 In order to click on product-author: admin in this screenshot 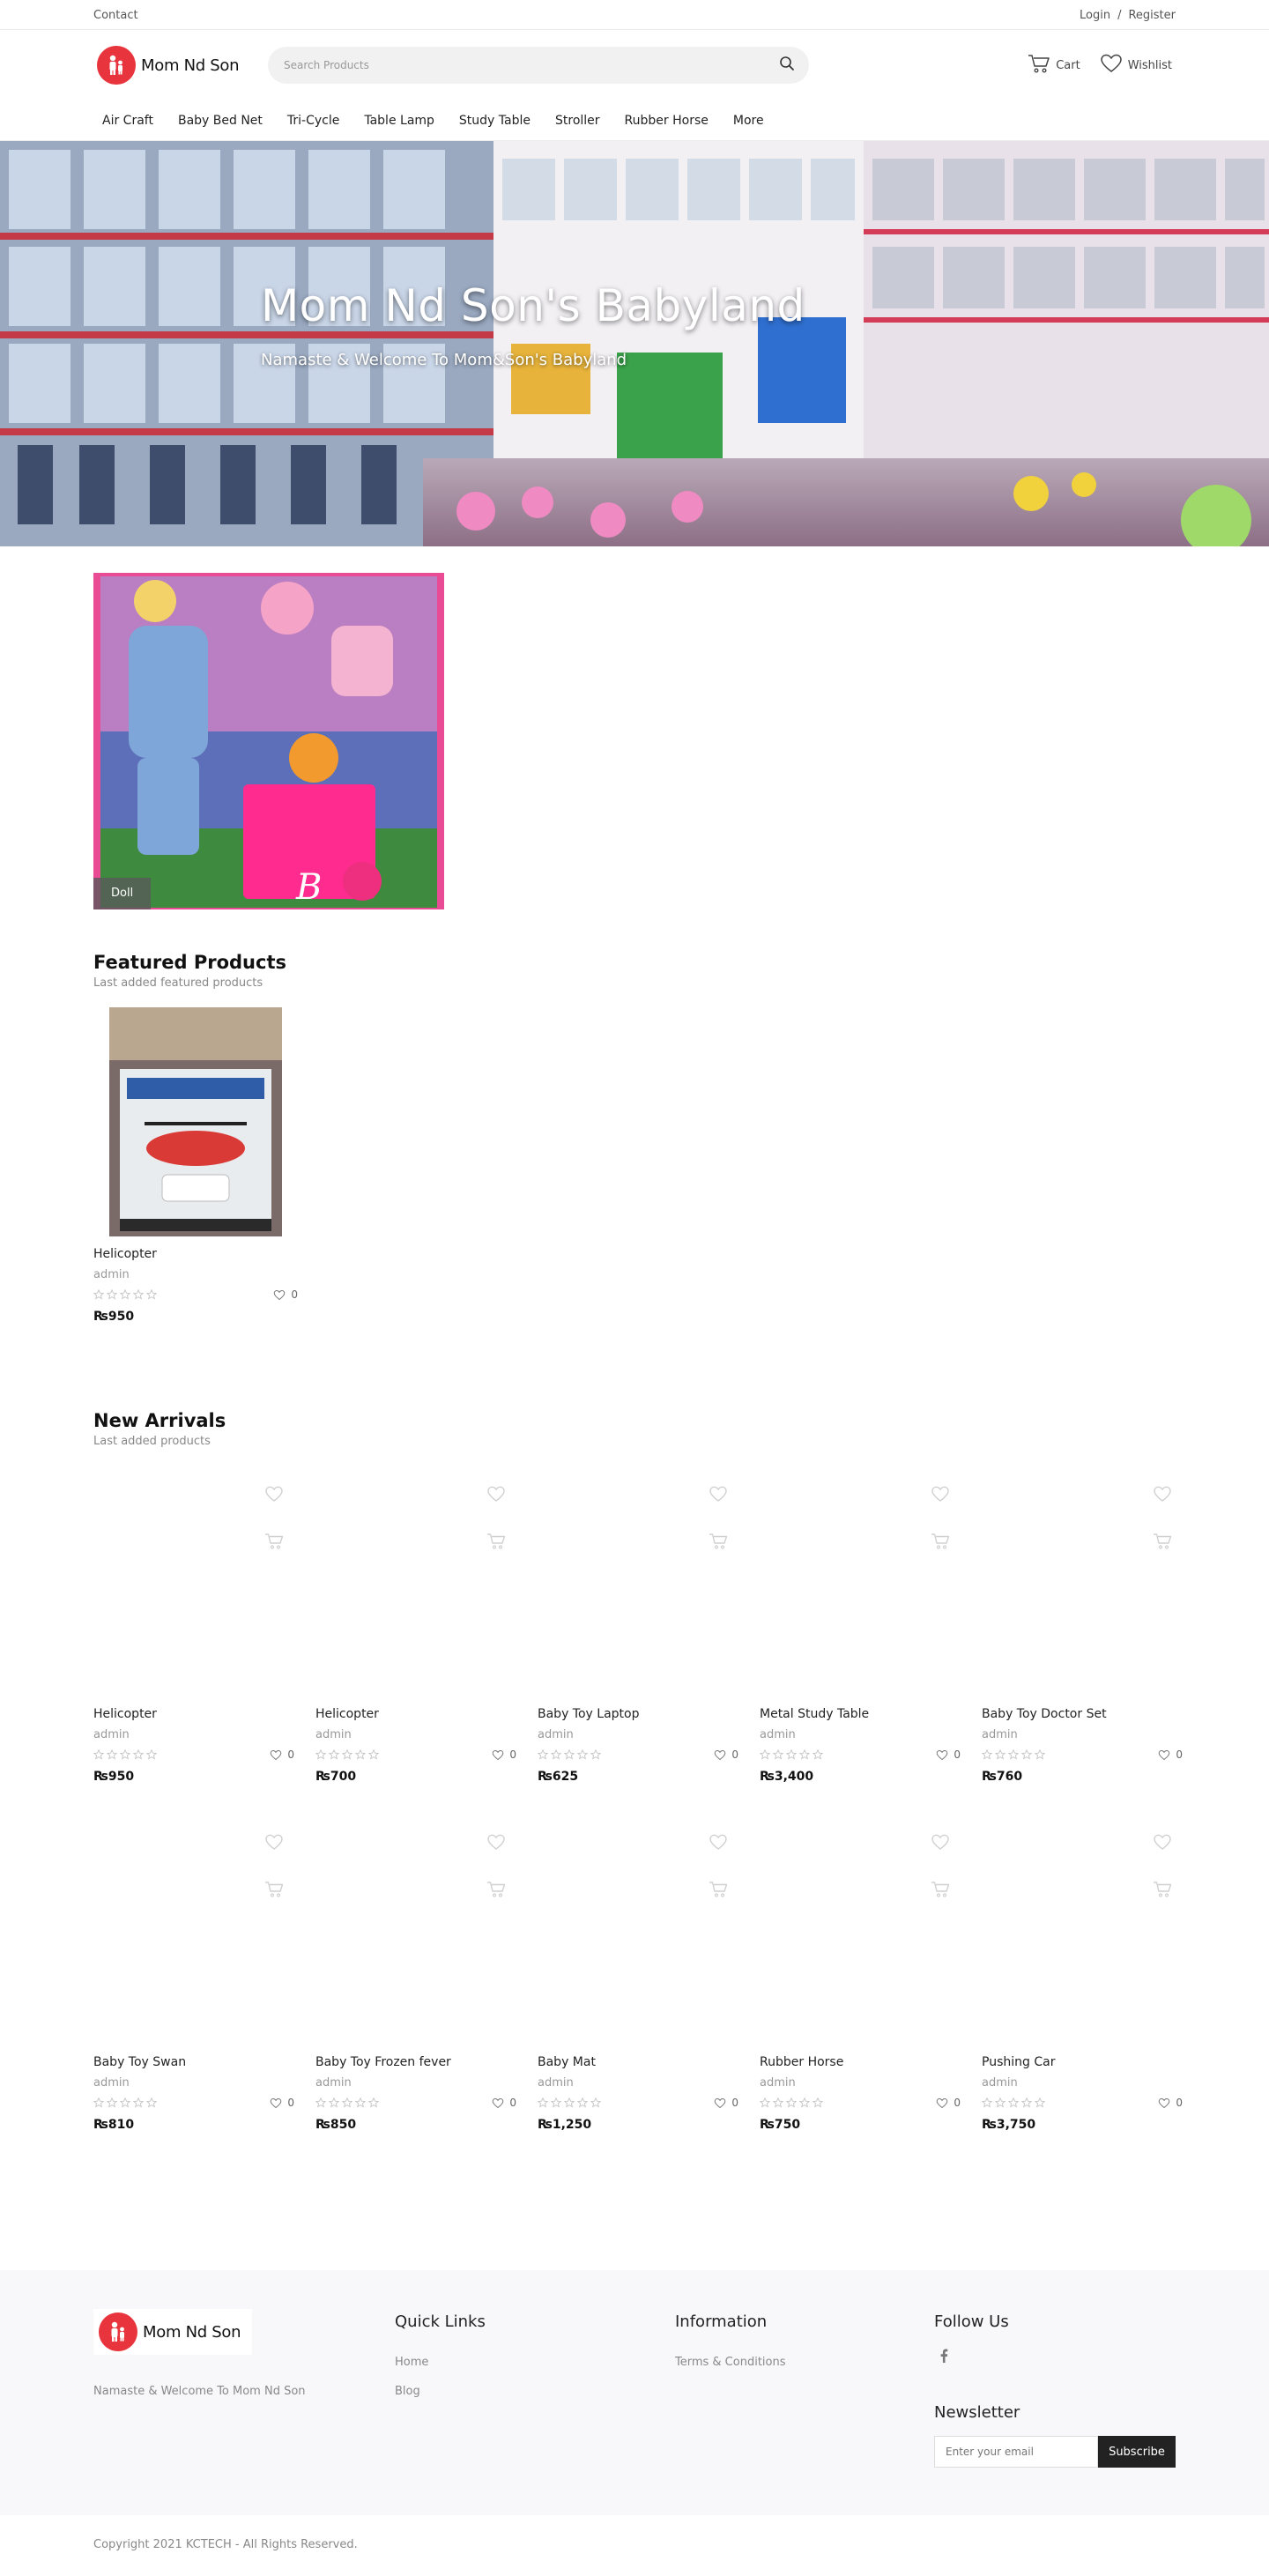, I will do `click(556, 1734)`.